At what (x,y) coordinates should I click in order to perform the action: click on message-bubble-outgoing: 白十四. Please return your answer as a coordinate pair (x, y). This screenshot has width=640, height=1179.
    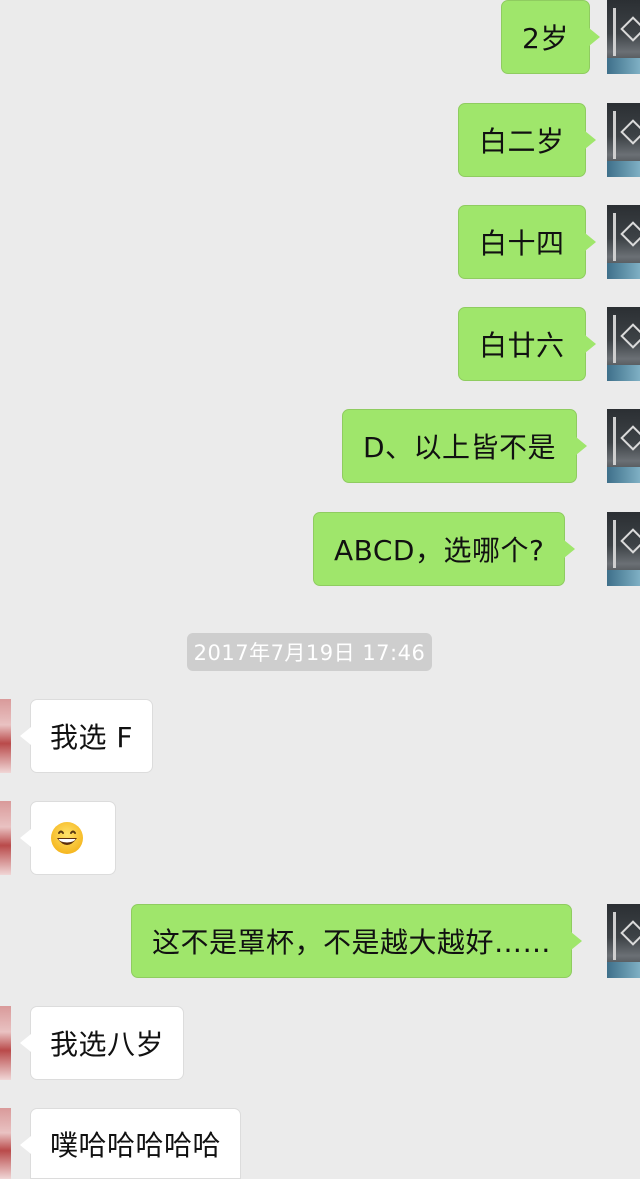
    Looking at the image, I should click on (526, 242).